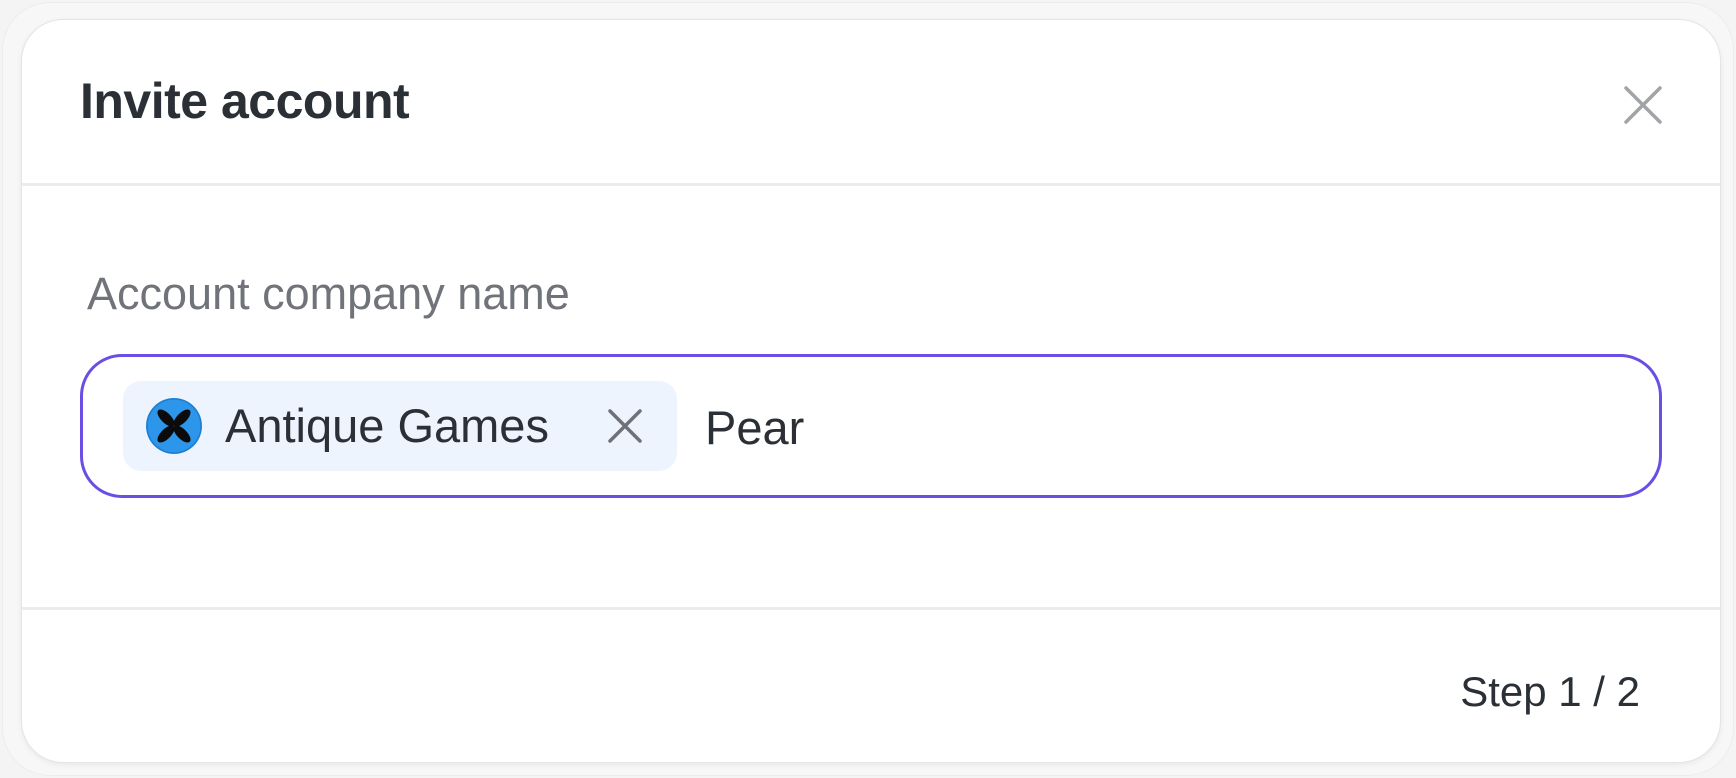 Image resolution: width=1736 pixels, height=778 pixels. What do you see at coordinates (328, 293) in the screenshot?
I see `account-company-name-label: Account company name` at bounding box center [328, 293].